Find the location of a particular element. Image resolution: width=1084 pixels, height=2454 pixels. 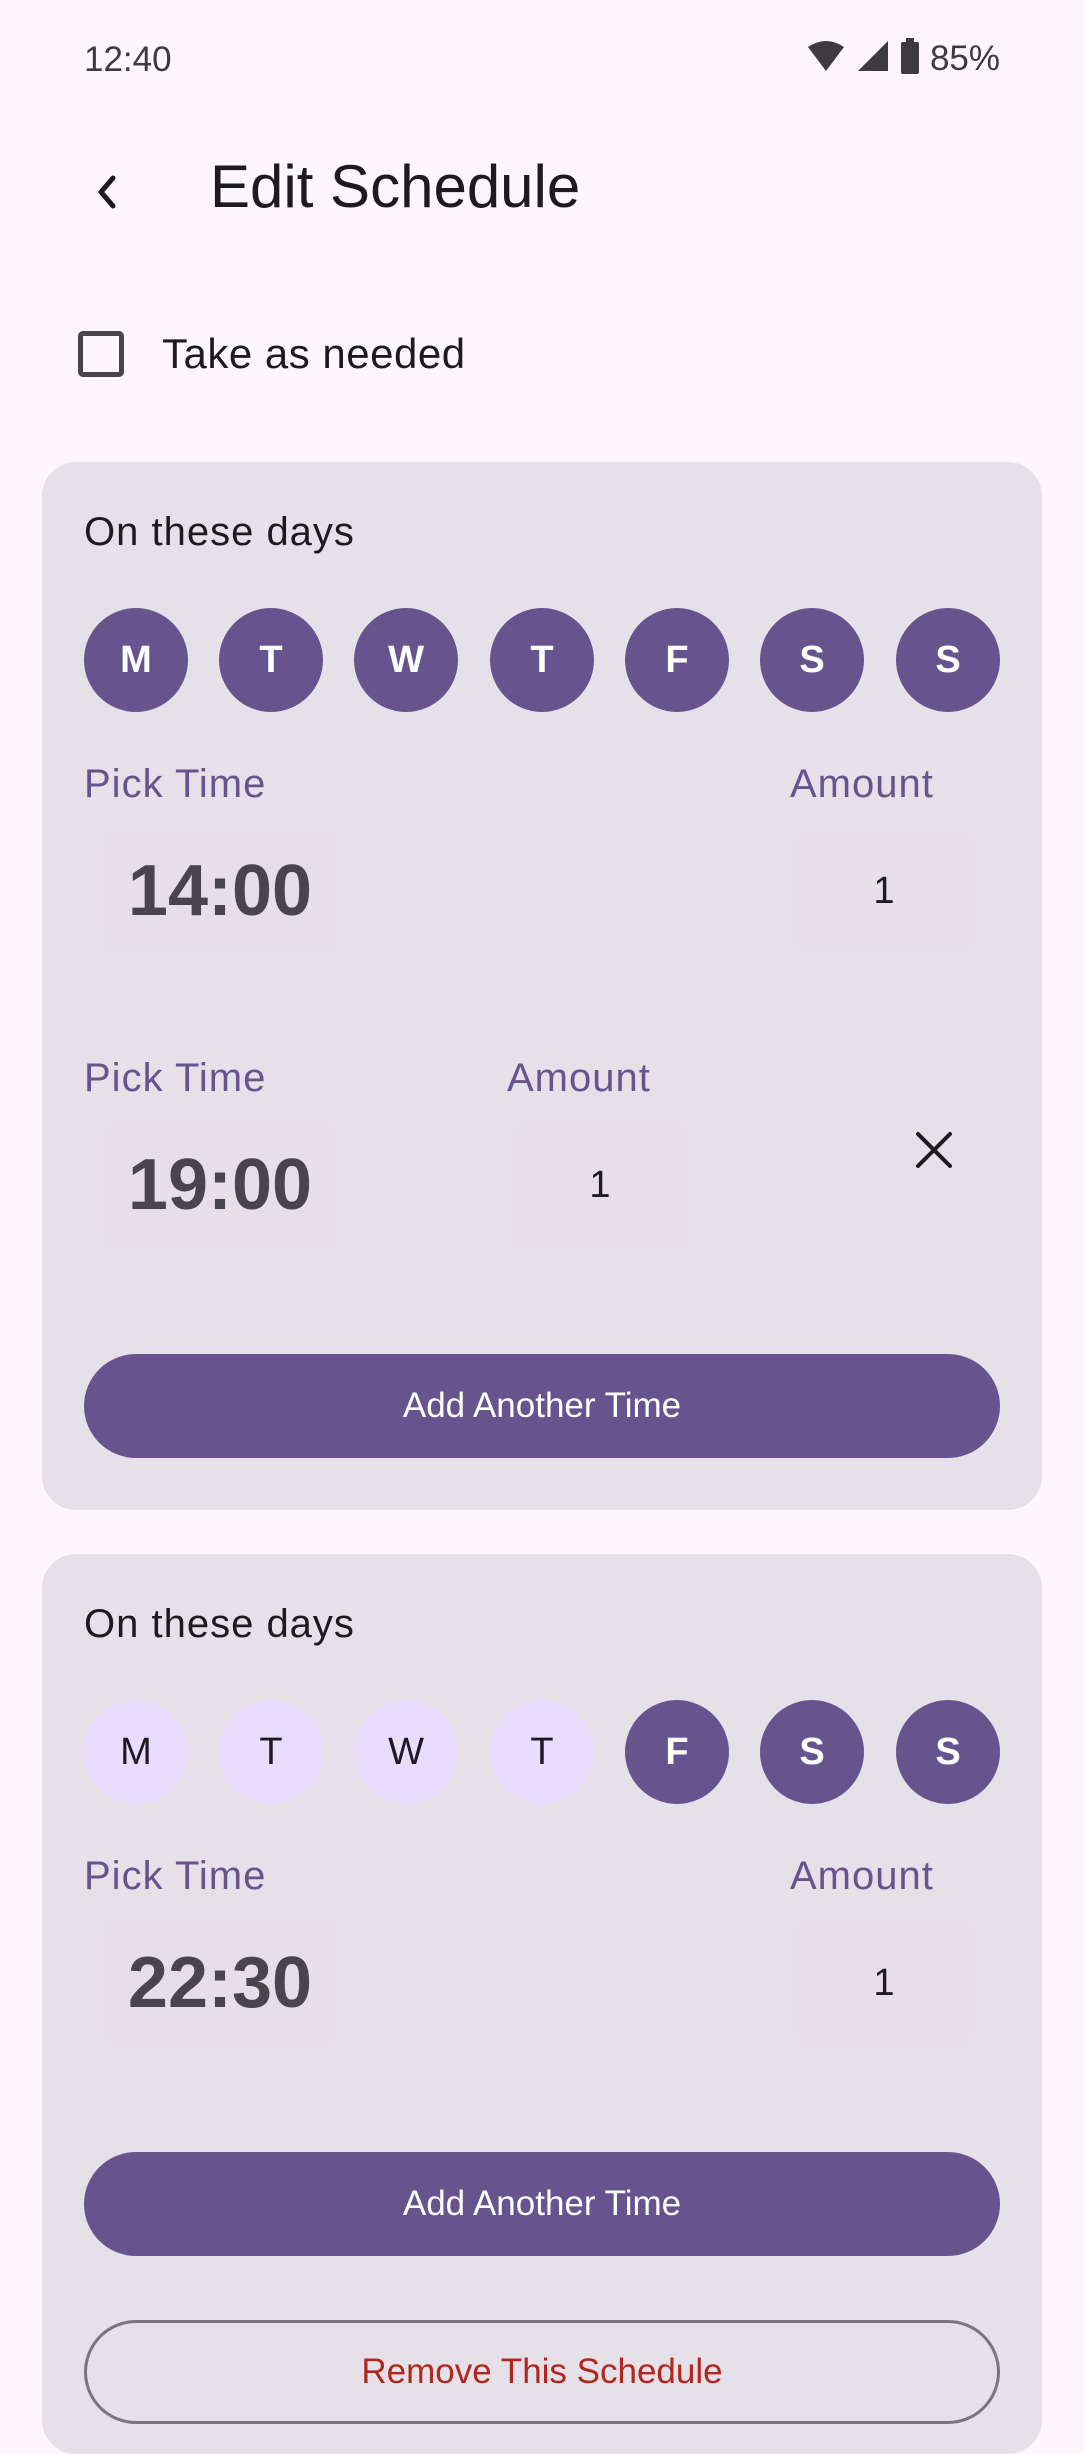

back-button is located at coordinates (106, 194).